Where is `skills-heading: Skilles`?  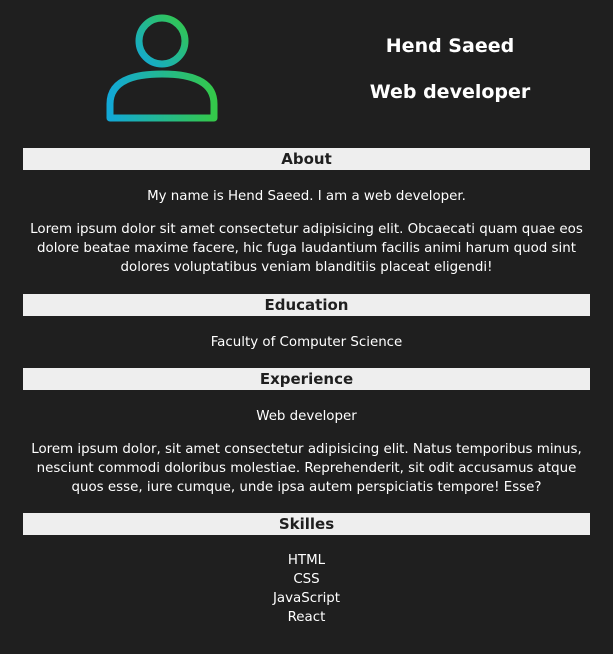 skills-heading: Skilles is located at coordinates (306, 524).